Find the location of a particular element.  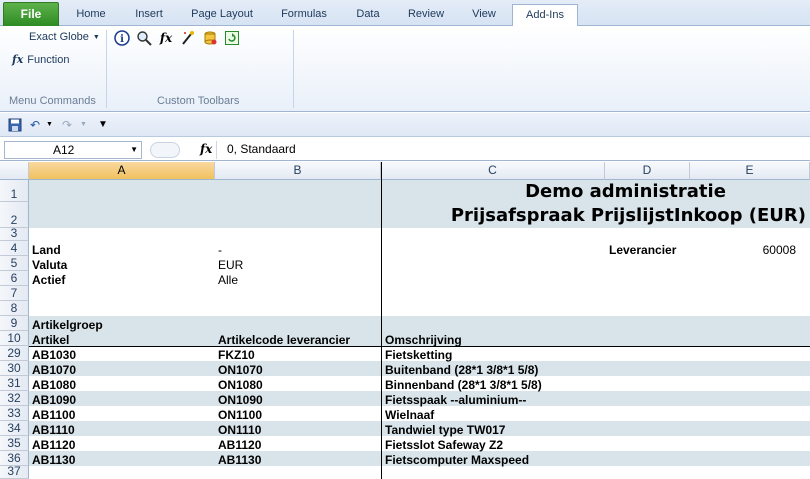

zoom-icon is located at coordinates (144, 38).